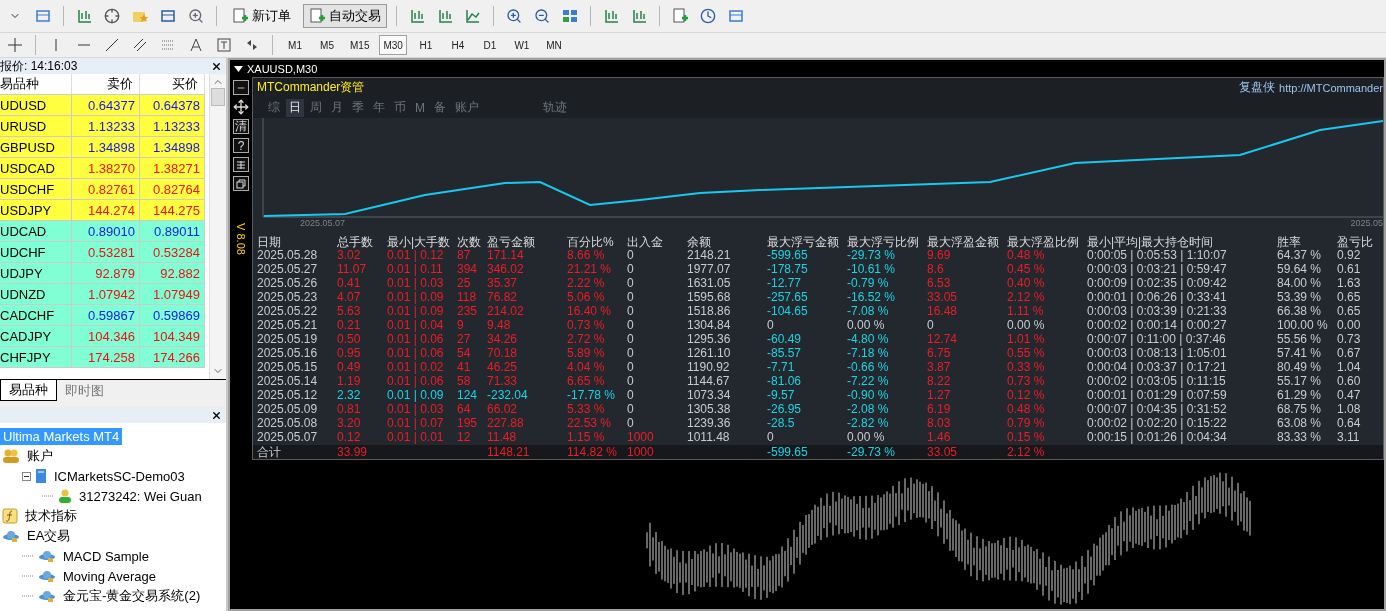  What do you see at coordinates (311, 87) in the screenshot?
I see `panel-title: MTCommander资管` at bounding box center [311, 87].